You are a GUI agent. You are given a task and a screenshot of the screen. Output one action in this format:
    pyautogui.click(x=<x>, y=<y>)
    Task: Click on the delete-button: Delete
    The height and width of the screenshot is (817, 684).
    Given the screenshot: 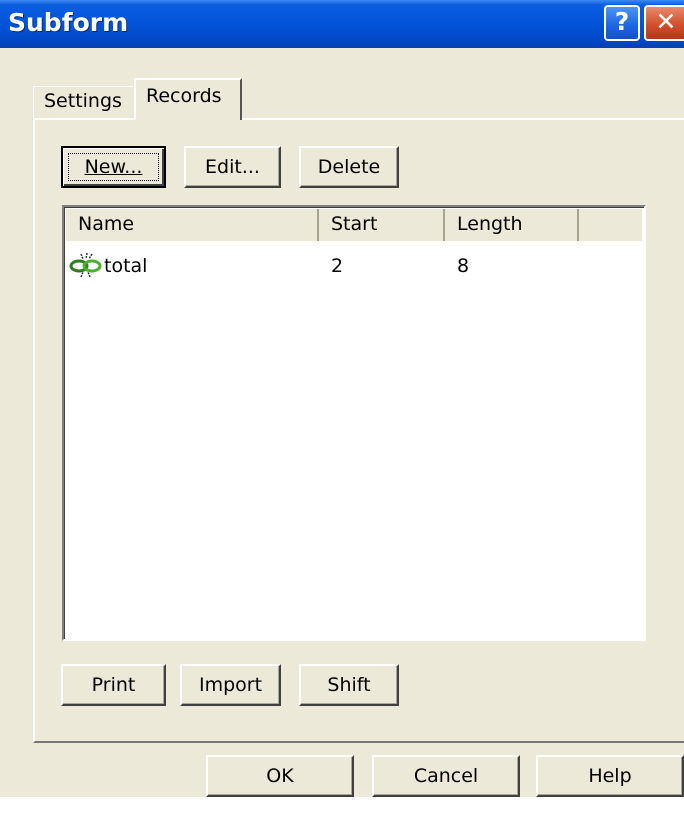 What is the action you would take?
    pyautogui.click(x=349, y=167)
    